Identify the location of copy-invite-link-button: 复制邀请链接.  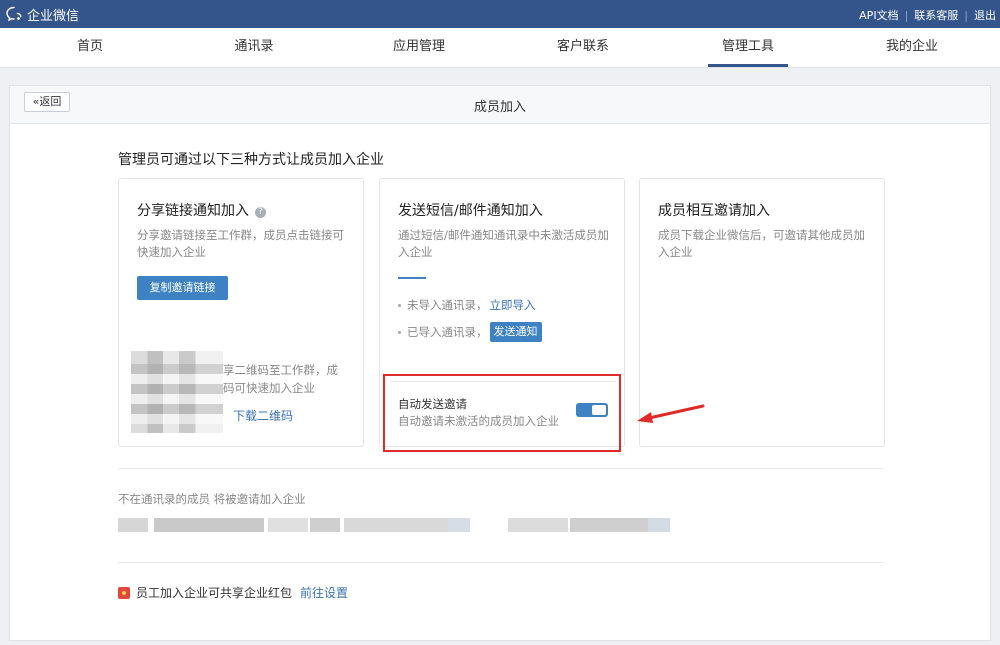
(182, 288).